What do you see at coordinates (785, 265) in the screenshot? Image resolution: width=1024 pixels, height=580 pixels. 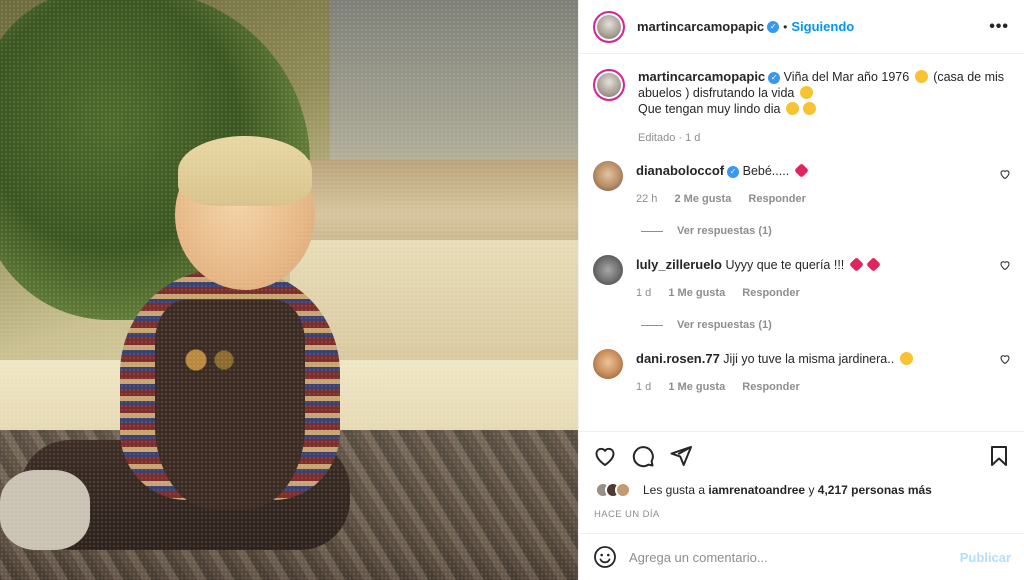 I see `comment-text: Uyyy que te quería !!!` at bounding box center [785, 265].